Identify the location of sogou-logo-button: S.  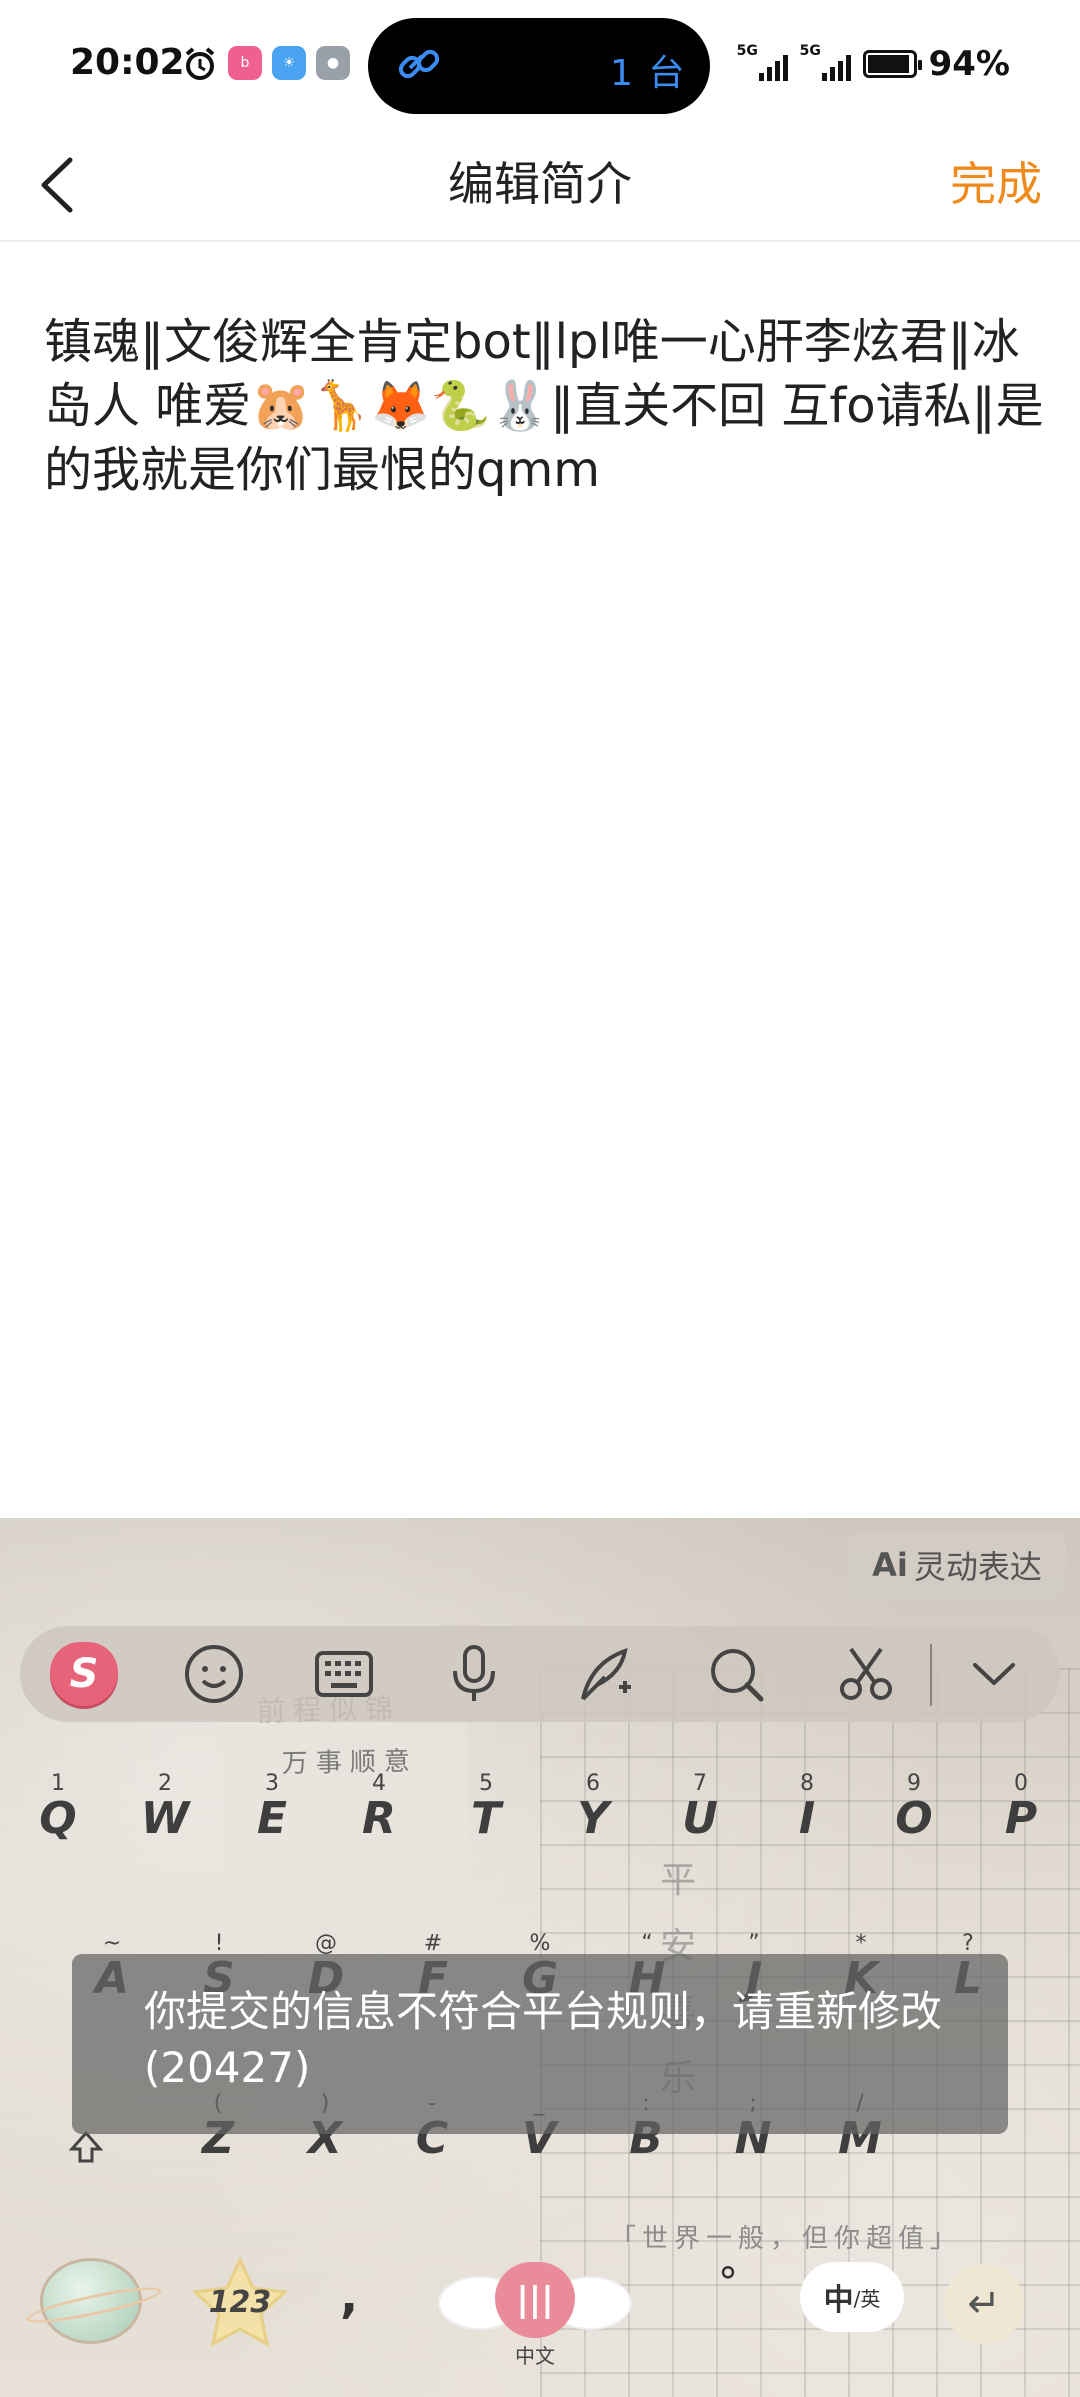
(84, 1674).